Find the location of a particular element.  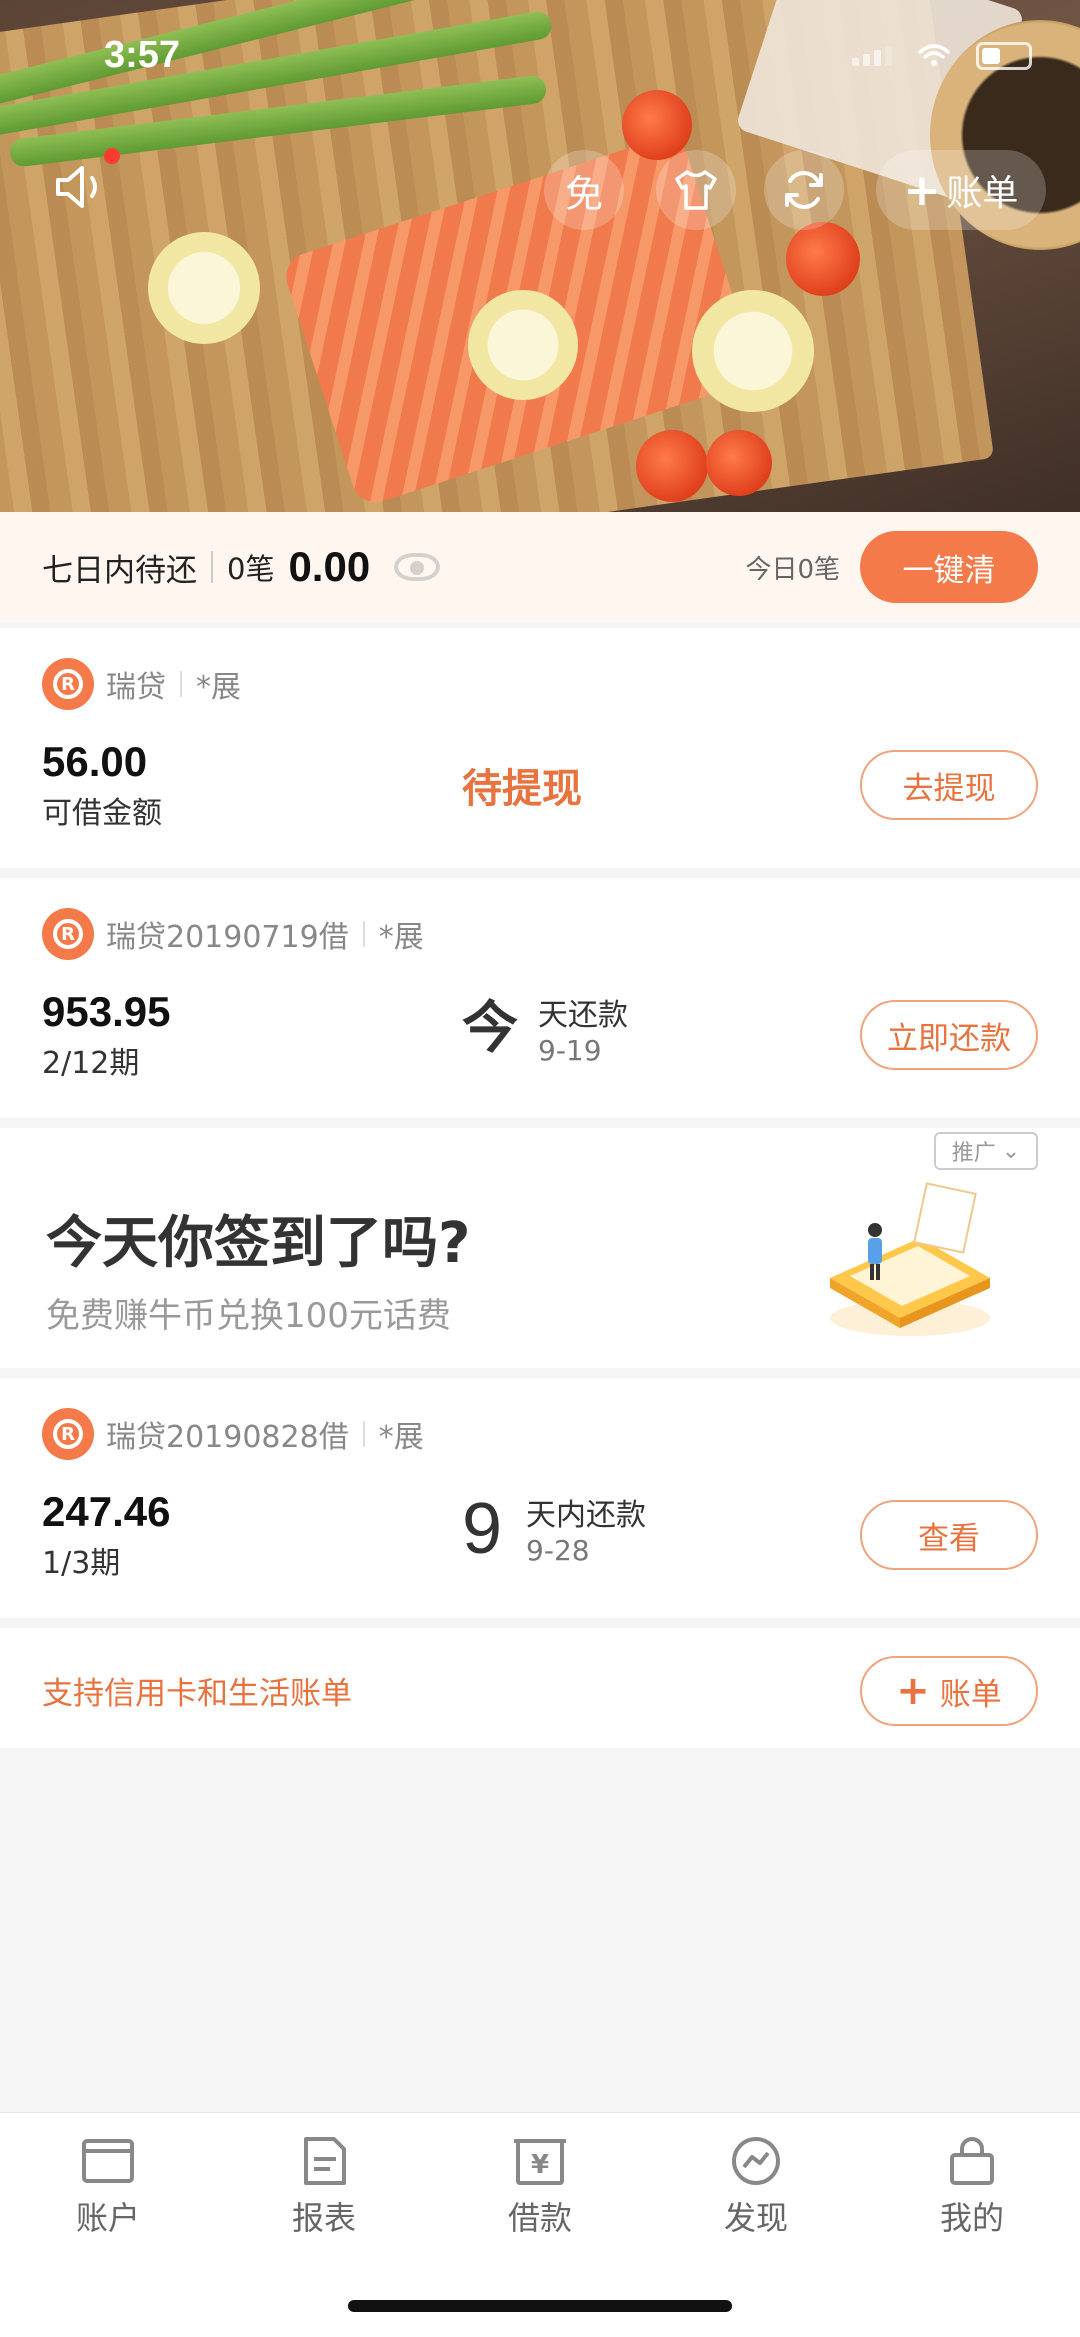

due-info: 9 天内还款 9-28 is located at coordinates (554, 1528).